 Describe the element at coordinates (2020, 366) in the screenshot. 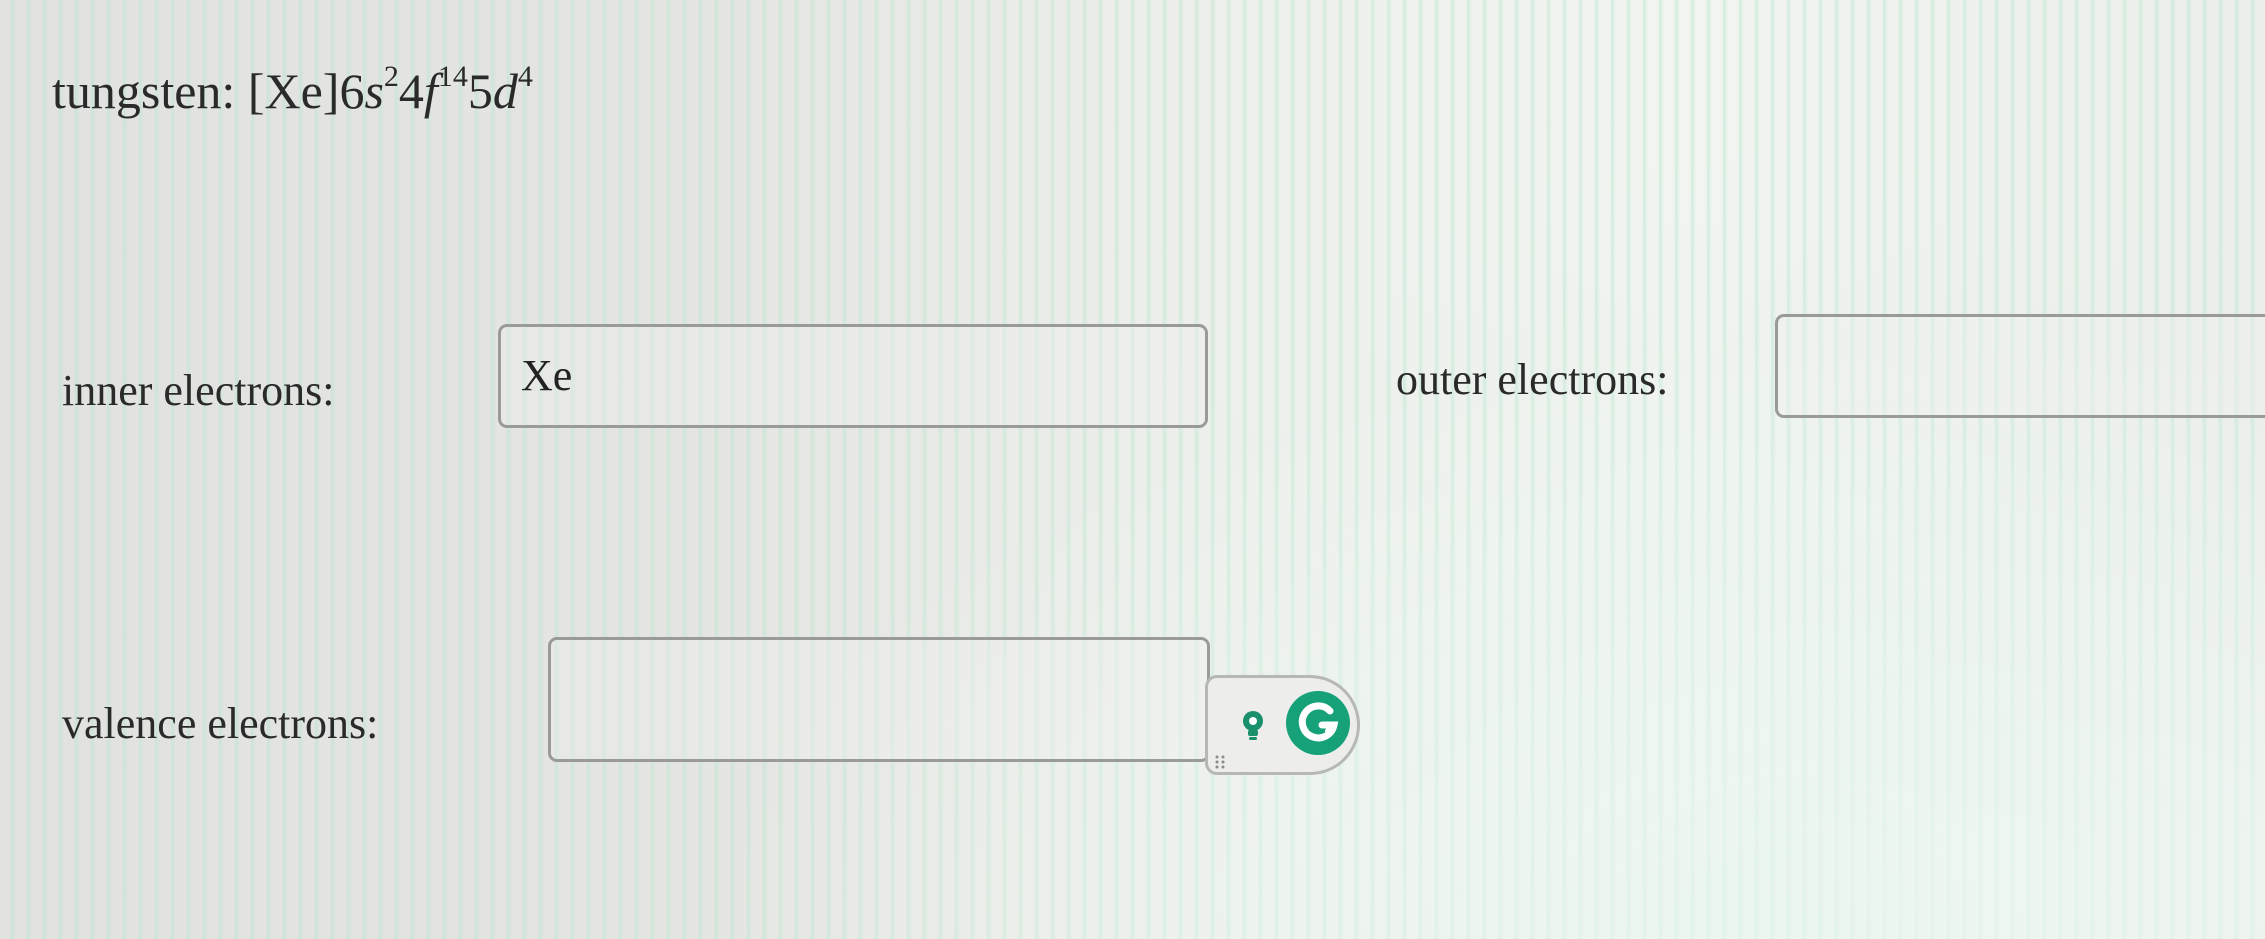

I see `outer-electrons-input` at that location.